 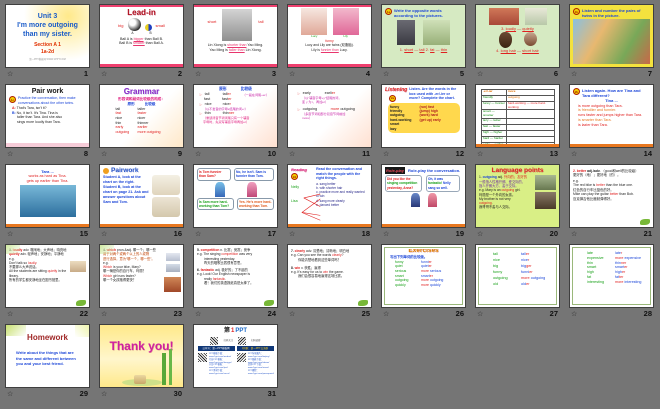 What do you see at coordinates (177, 234) in the screenshot?
I see `slide-number: 16` at bounding box center [177, 234].